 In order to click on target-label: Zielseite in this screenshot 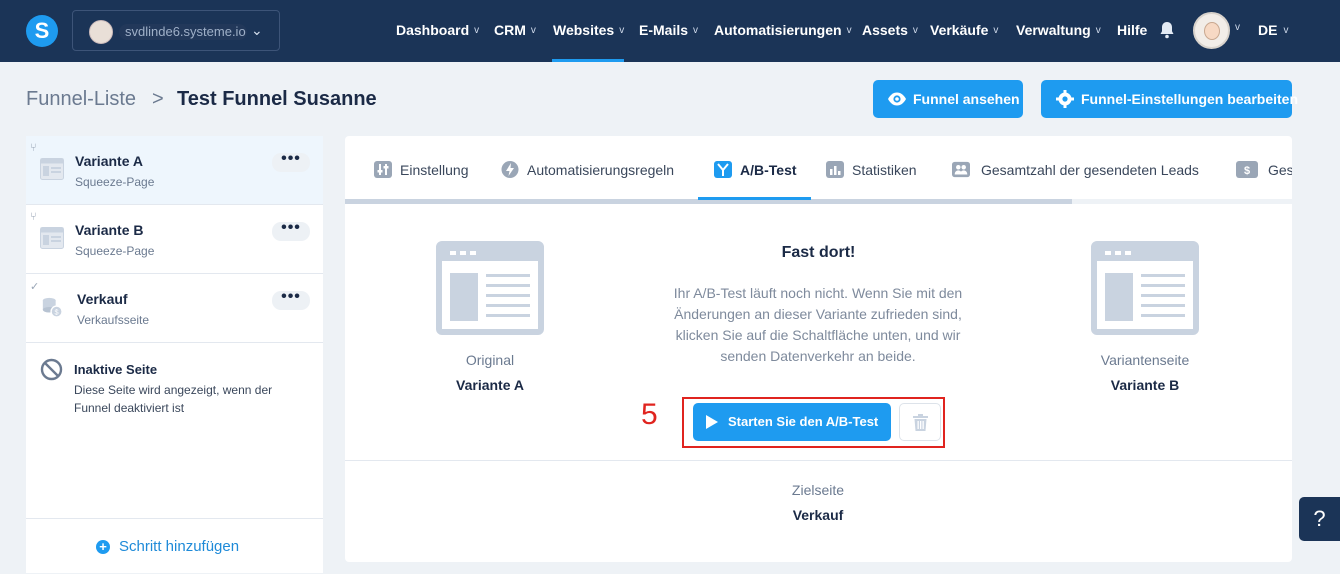, I will do `click(818, 490)`.